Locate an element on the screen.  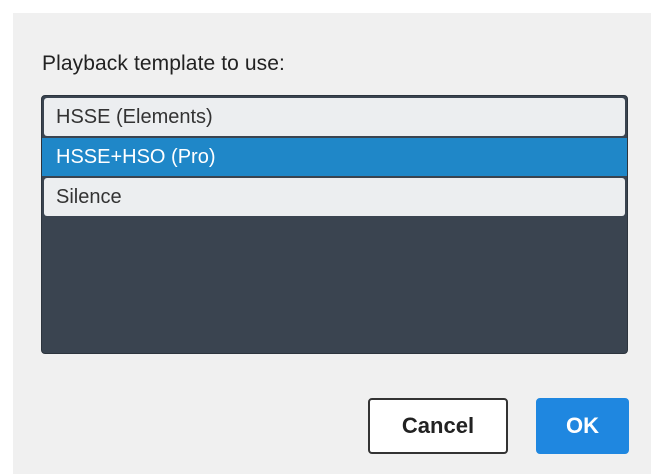
template-item-silence: Silence is located at coordinates (334, 197).